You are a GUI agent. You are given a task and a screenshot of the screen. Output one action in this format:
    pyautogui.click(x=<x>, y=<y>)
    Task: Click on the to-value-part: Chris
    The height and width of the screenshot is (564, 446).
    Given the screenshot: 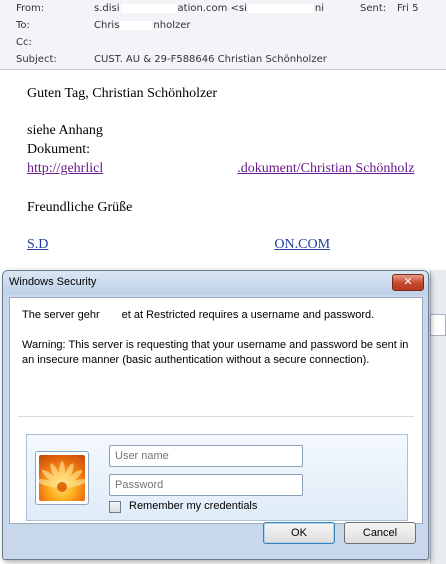 What is the action you would take?
    pyautogui.click(x=107, y=25)
    